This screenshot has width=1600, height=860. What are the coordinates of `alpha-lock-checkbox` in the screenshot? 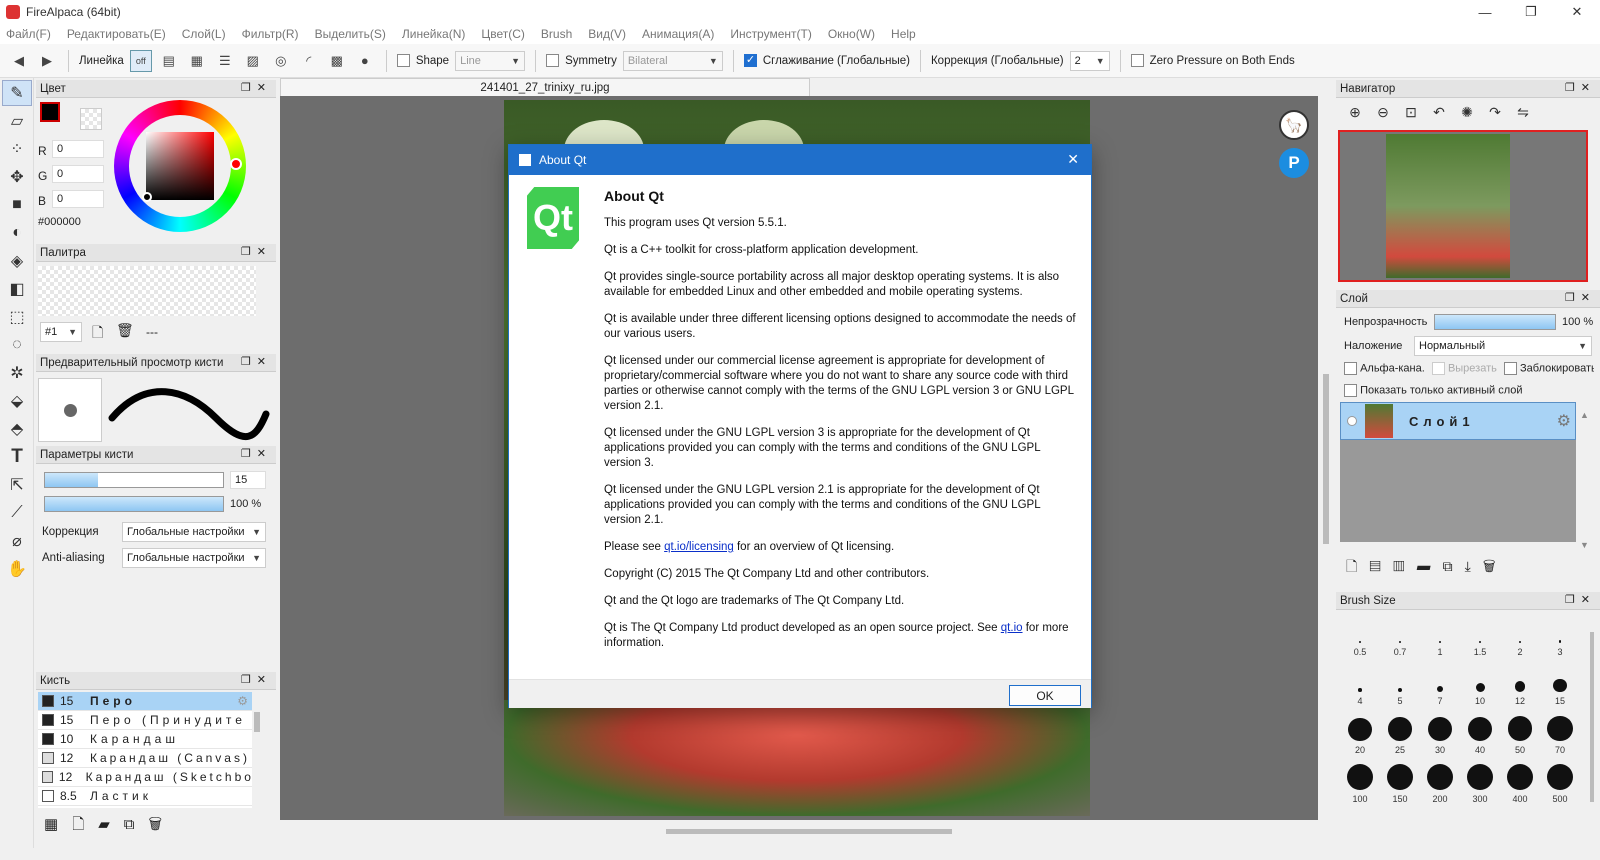 It's located at (1350, 368).